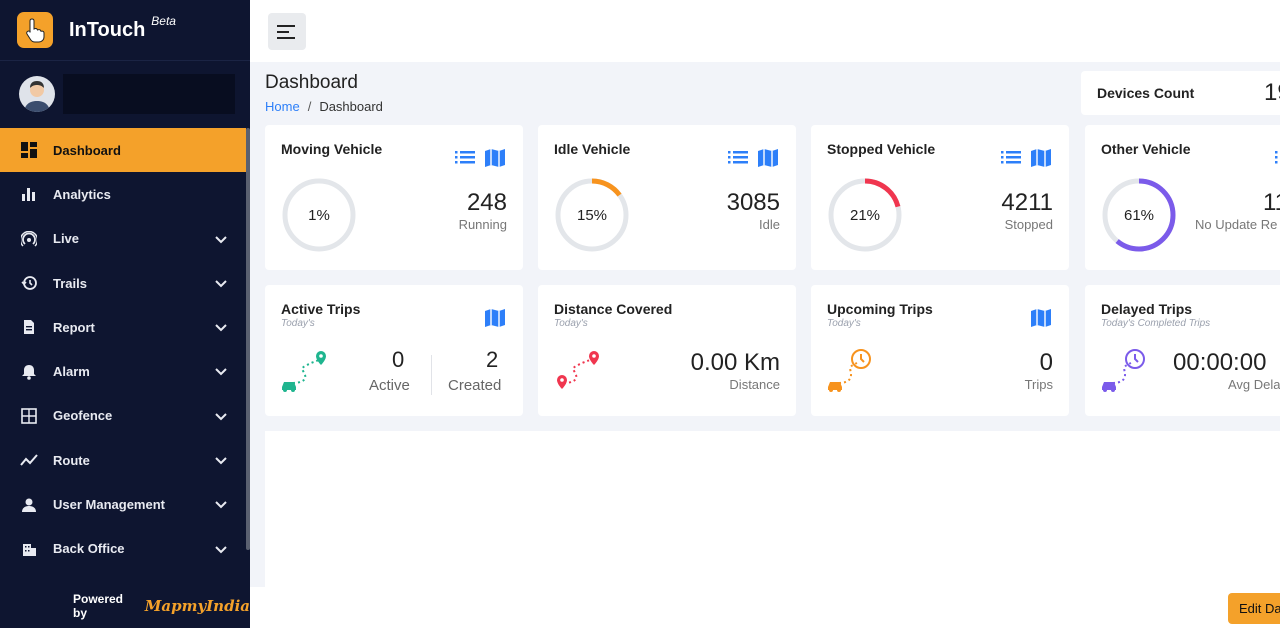 The height and width of the screenshot is (628, 1280). Describe the element at coordinates (123, 371) in the screenshot. I see `sidebar-item-alarm: Alarm` at that location.